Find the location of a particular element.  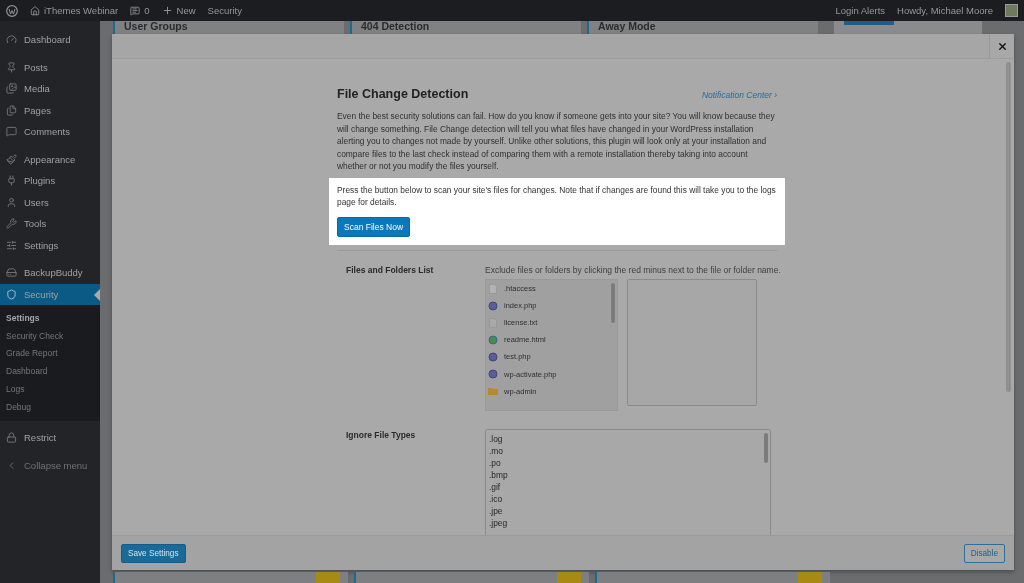

description-text: Even the best security solutions can fail. How do you know if someone gets into your site? You will know because they will change something. File Change detection will tell you what files have changed in your WordPress installation alerting you to changes not made by yourself. Unlike other solutions, this plugin will look only at your installation and compare files to the last check instead of comparing them with a remote installation thereby taking into account whether or not you modify the files yourself. is located at coordinates (556, 141).